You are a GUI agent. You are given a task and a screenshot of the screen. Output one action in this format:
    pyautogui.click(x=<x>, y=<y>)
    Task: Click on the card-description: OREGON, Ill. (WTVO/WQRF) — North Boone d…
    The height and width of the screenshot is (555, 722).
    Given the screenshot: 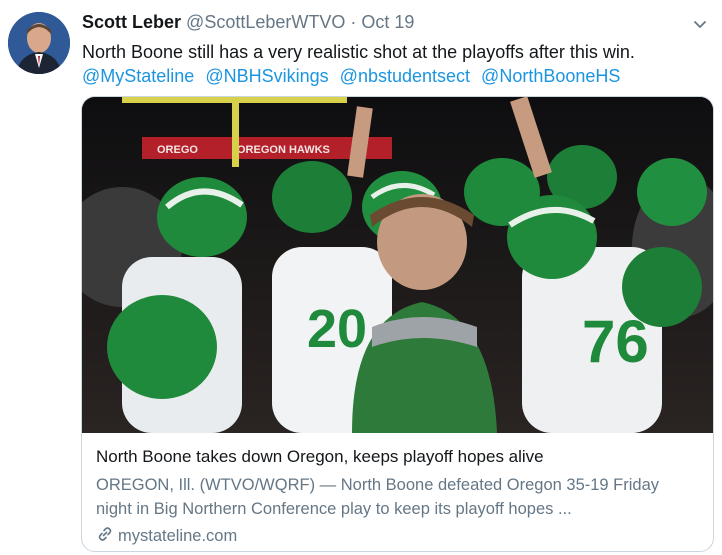 What is the action you would take?
    pyautogui.click(x=378, y=497)
    